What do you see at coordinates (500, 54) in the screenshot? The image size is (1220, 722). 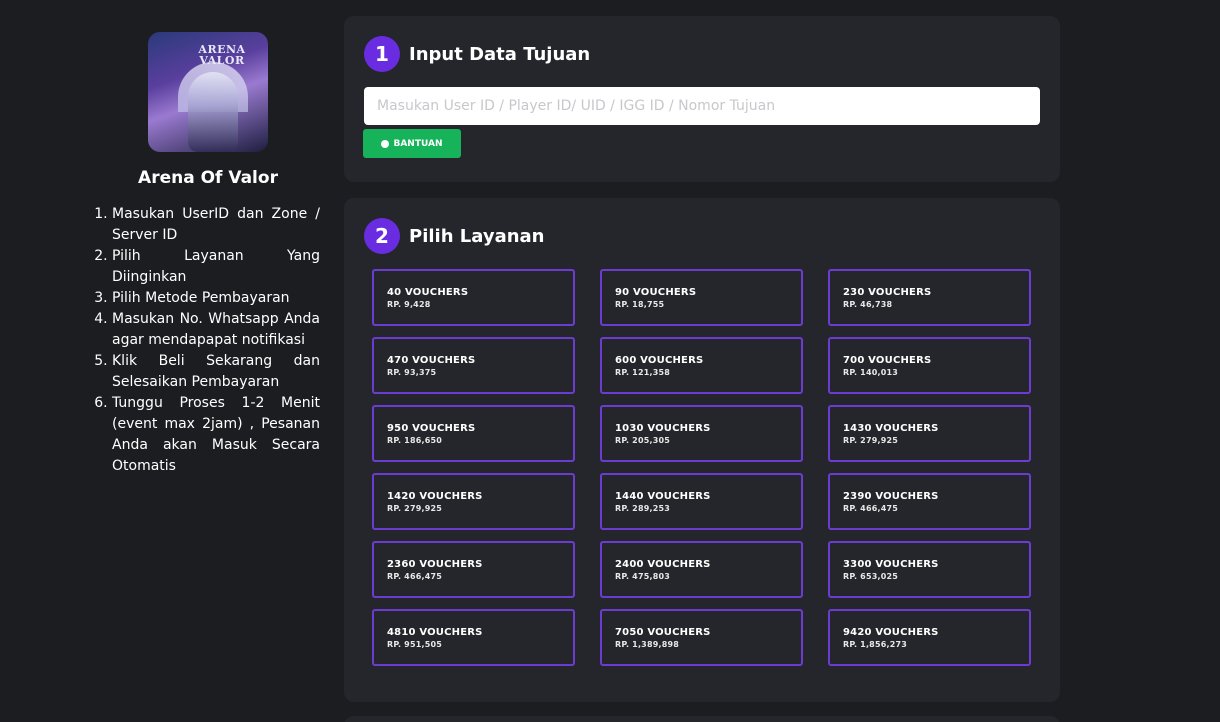 I see `card-title-input: Input Data Tujuan` at bounding box center [500, 54].